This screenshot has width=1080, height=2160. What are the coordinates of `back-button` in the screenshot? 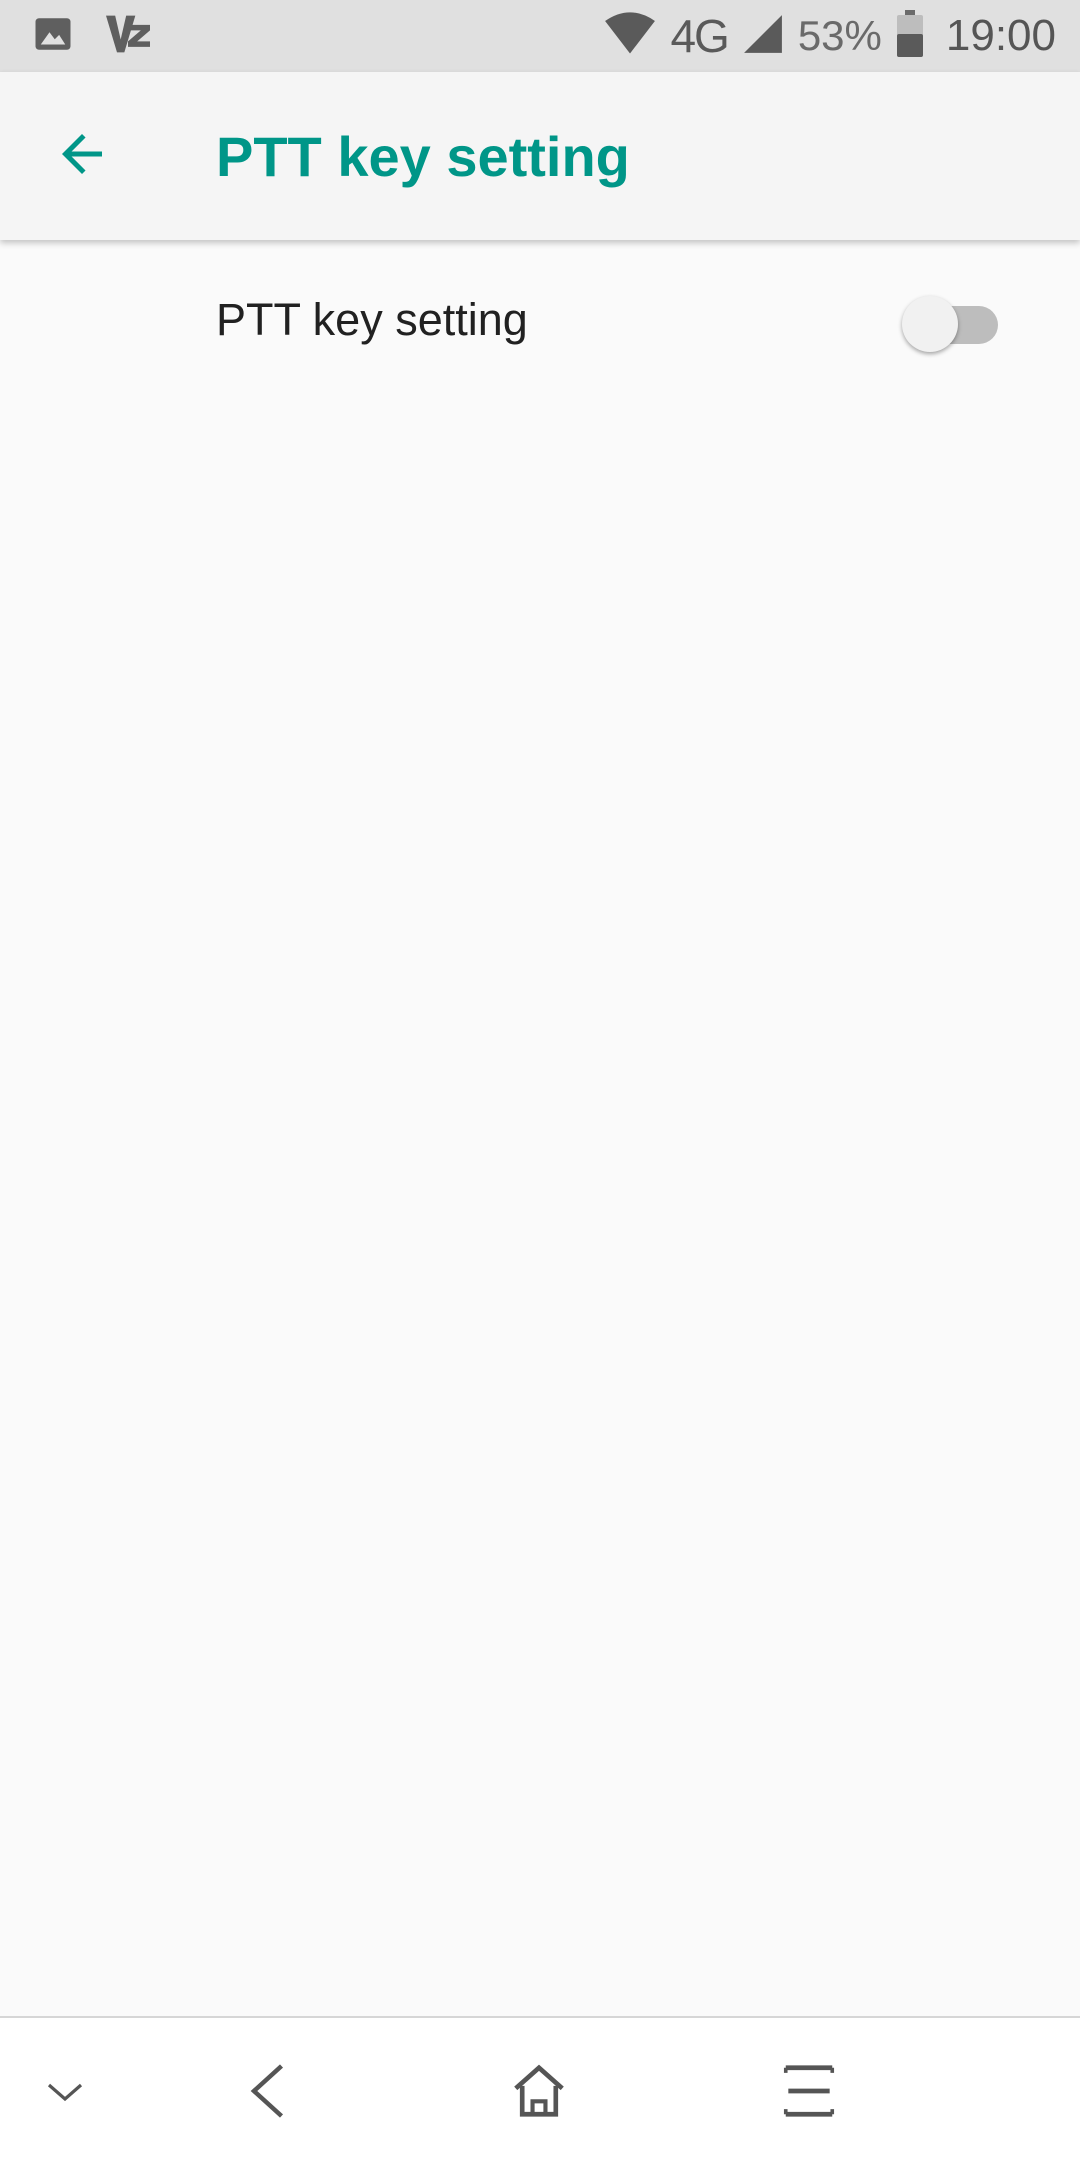 It's located at (82, 156).